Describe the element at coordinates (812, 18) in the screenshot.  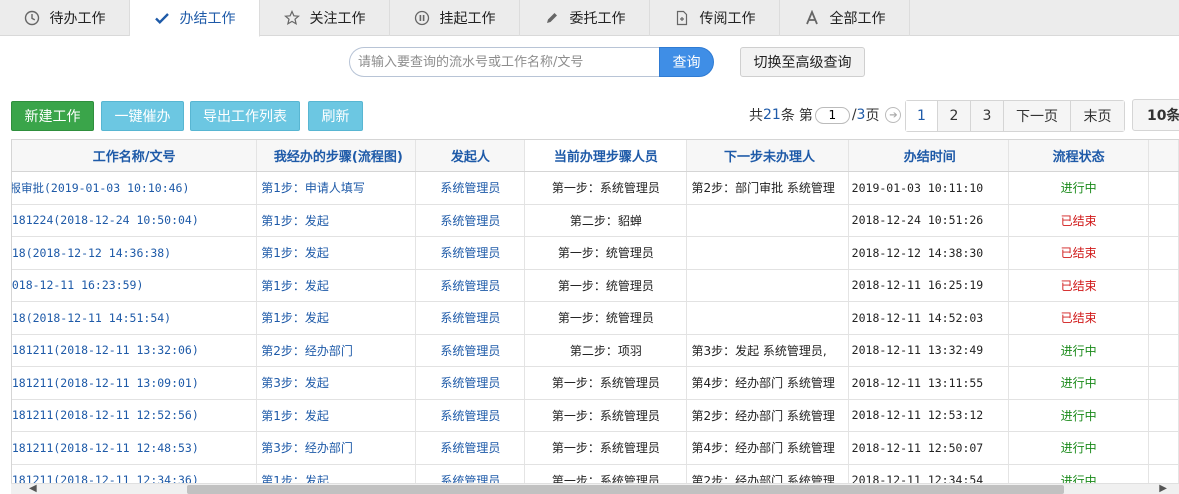
I see `letter-a-icon` at that location.